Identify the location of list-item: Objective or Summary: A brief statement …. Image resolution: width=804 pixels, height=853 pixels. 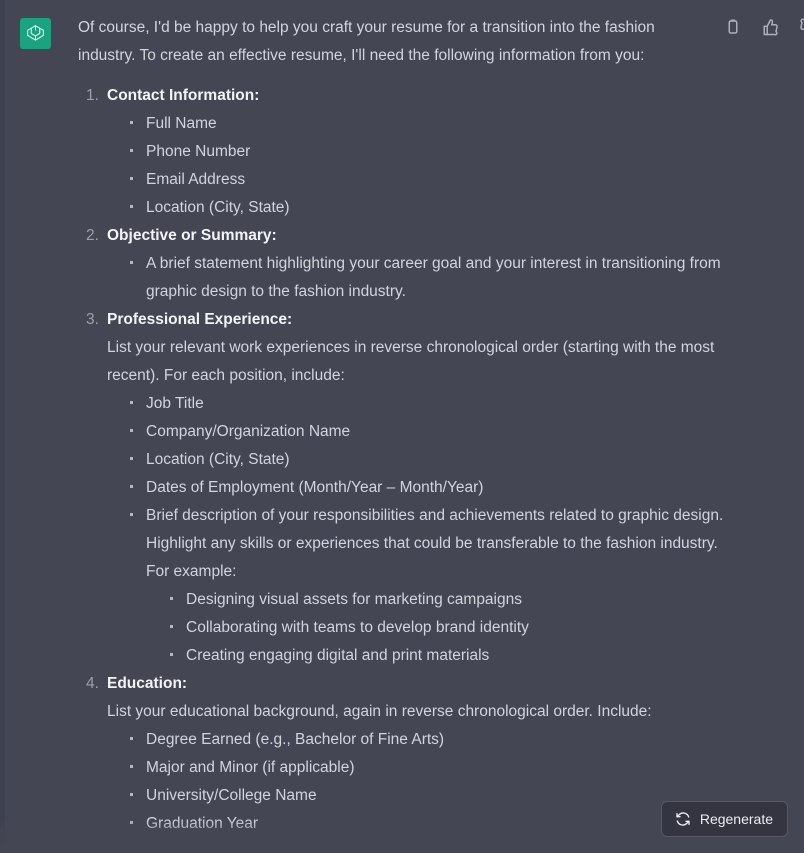
(406, 264).